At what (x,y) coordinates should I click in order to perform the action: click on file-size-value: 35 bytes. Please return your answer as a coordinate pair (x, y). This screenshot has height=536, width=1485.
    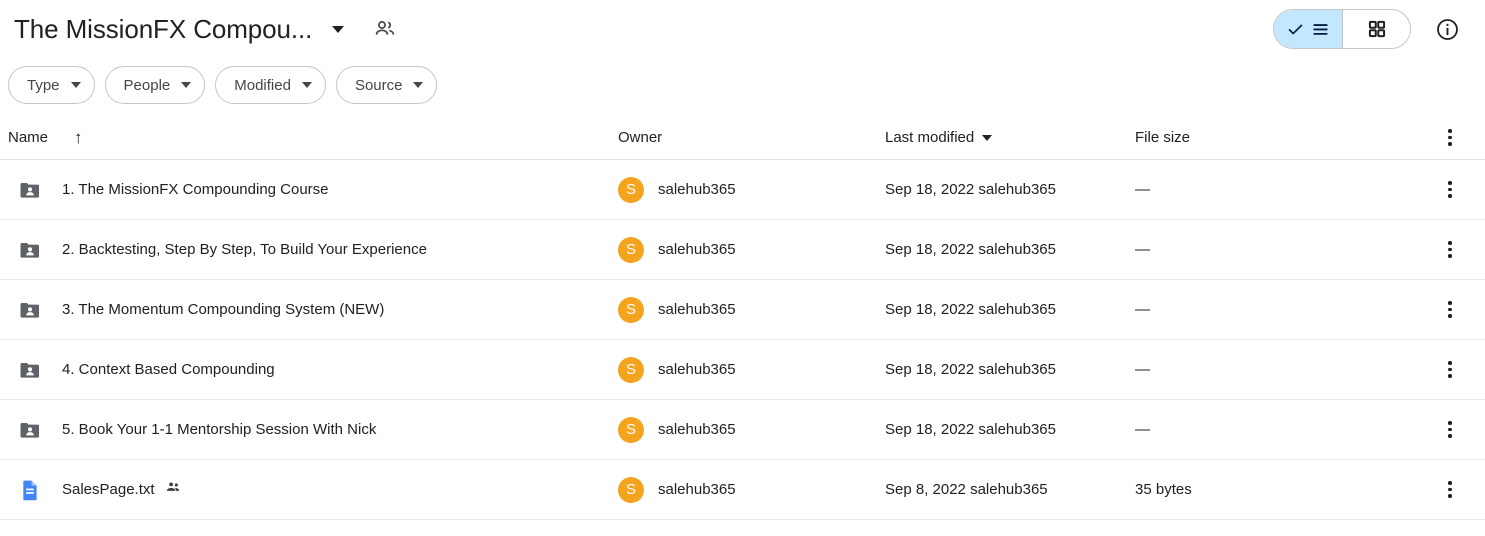
    Looking at the image, I should click on (1163, 489).